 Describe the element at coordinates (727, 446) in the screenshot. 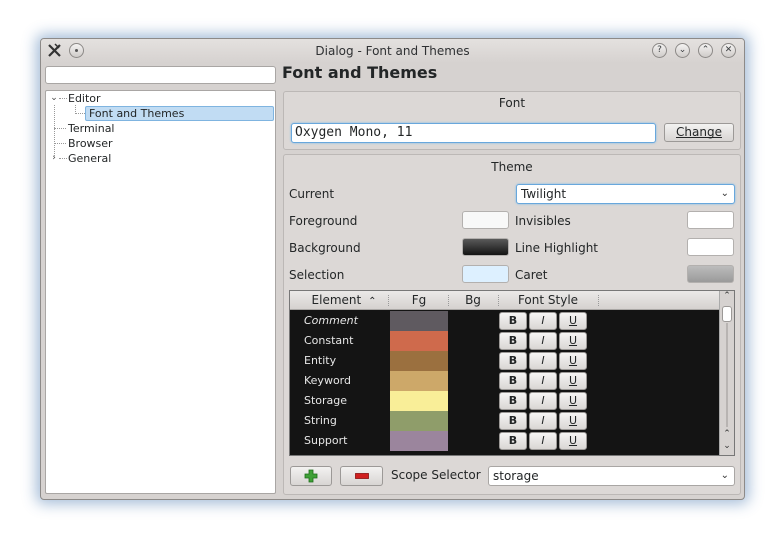

I see `scroll-down-icon: ⌄` at that location.